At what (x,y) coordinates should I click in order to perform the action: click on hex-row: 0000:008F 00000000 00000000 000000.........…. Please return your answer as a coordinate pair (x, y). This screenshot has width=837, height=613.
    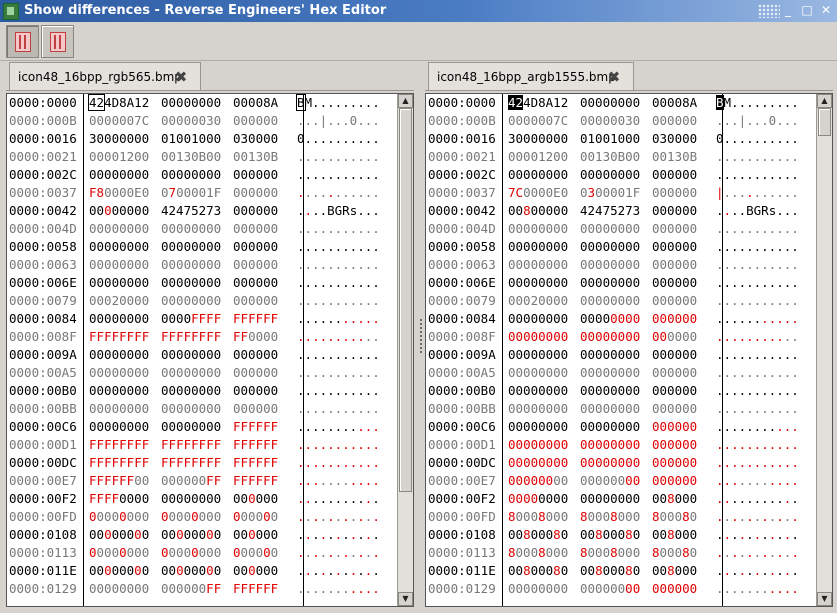
    Looking at the image, I should click on (621, 337).